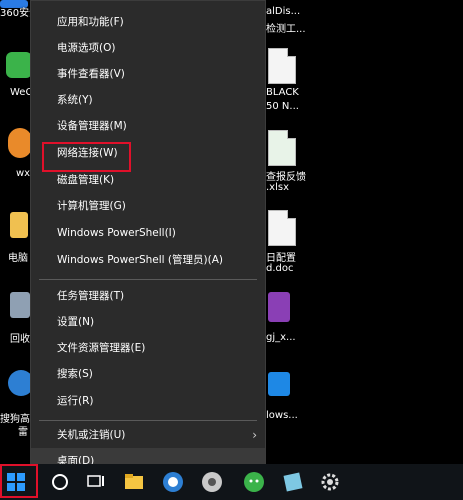 Image resolution: width=463 pixels, height=500 pixels. What do you see at coordinates (148, 126) in the screenshot?
I see `menu-item-device-manager: 设备管理器(M)` at bounding box center [148, 126].